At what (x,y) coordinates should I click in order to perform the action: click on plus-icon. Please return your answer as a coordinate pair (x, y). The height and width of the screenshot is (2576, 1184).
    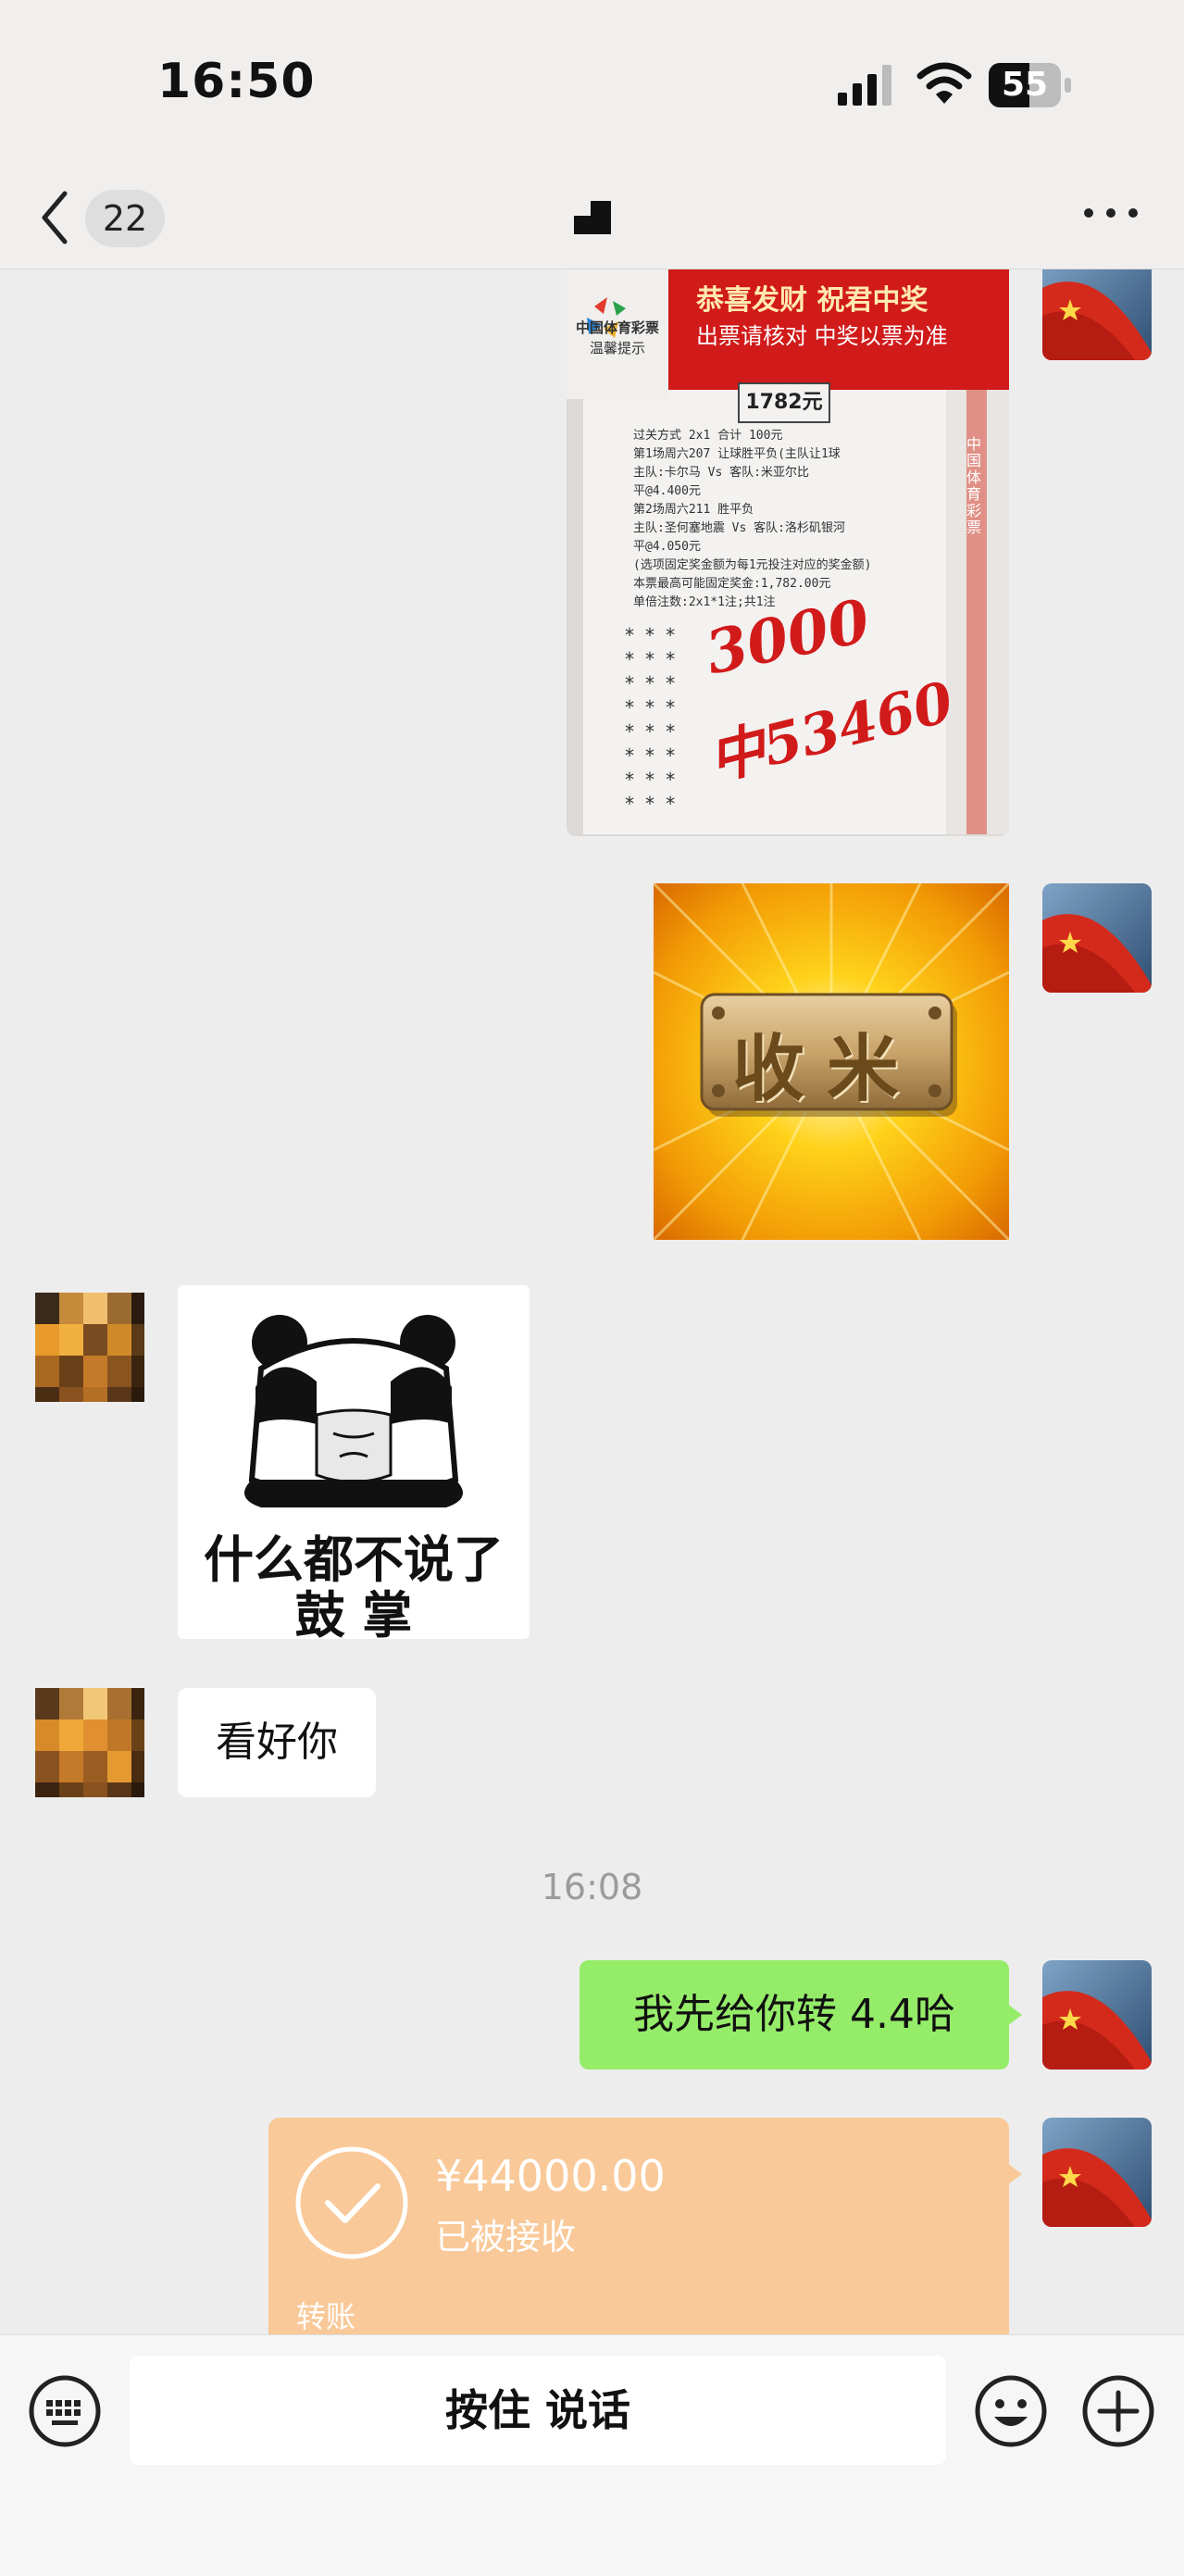
    Looking at the image, I should click on (1118, 2411).